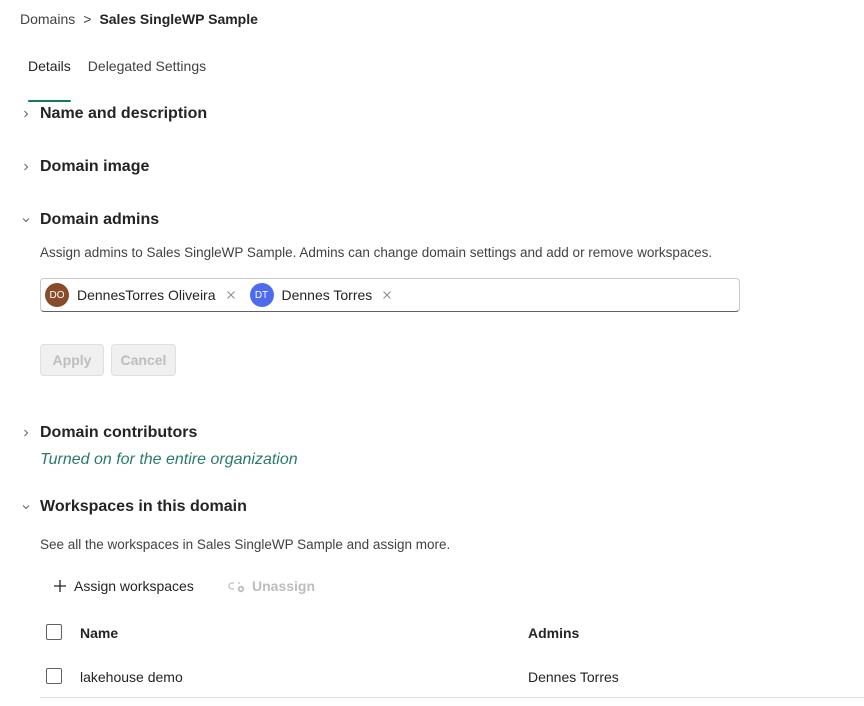 This screenshot has width=864, height=706. What do you see at coordinates (143, 506) in the screenshot?
I see `section-title: Workspaces in this domain` at bounding box center [143, 506].